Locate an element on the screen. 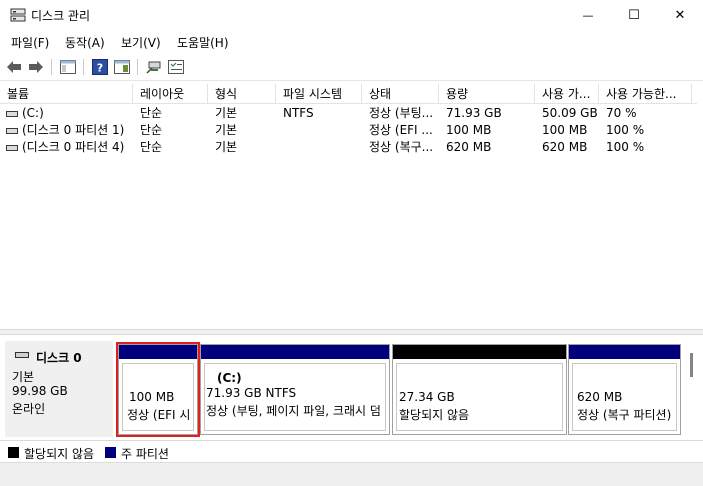 The image size is (703, 486). partition-recovery: 620 MB 정상 (복구 파티션) is located at coordinates (624, 389).